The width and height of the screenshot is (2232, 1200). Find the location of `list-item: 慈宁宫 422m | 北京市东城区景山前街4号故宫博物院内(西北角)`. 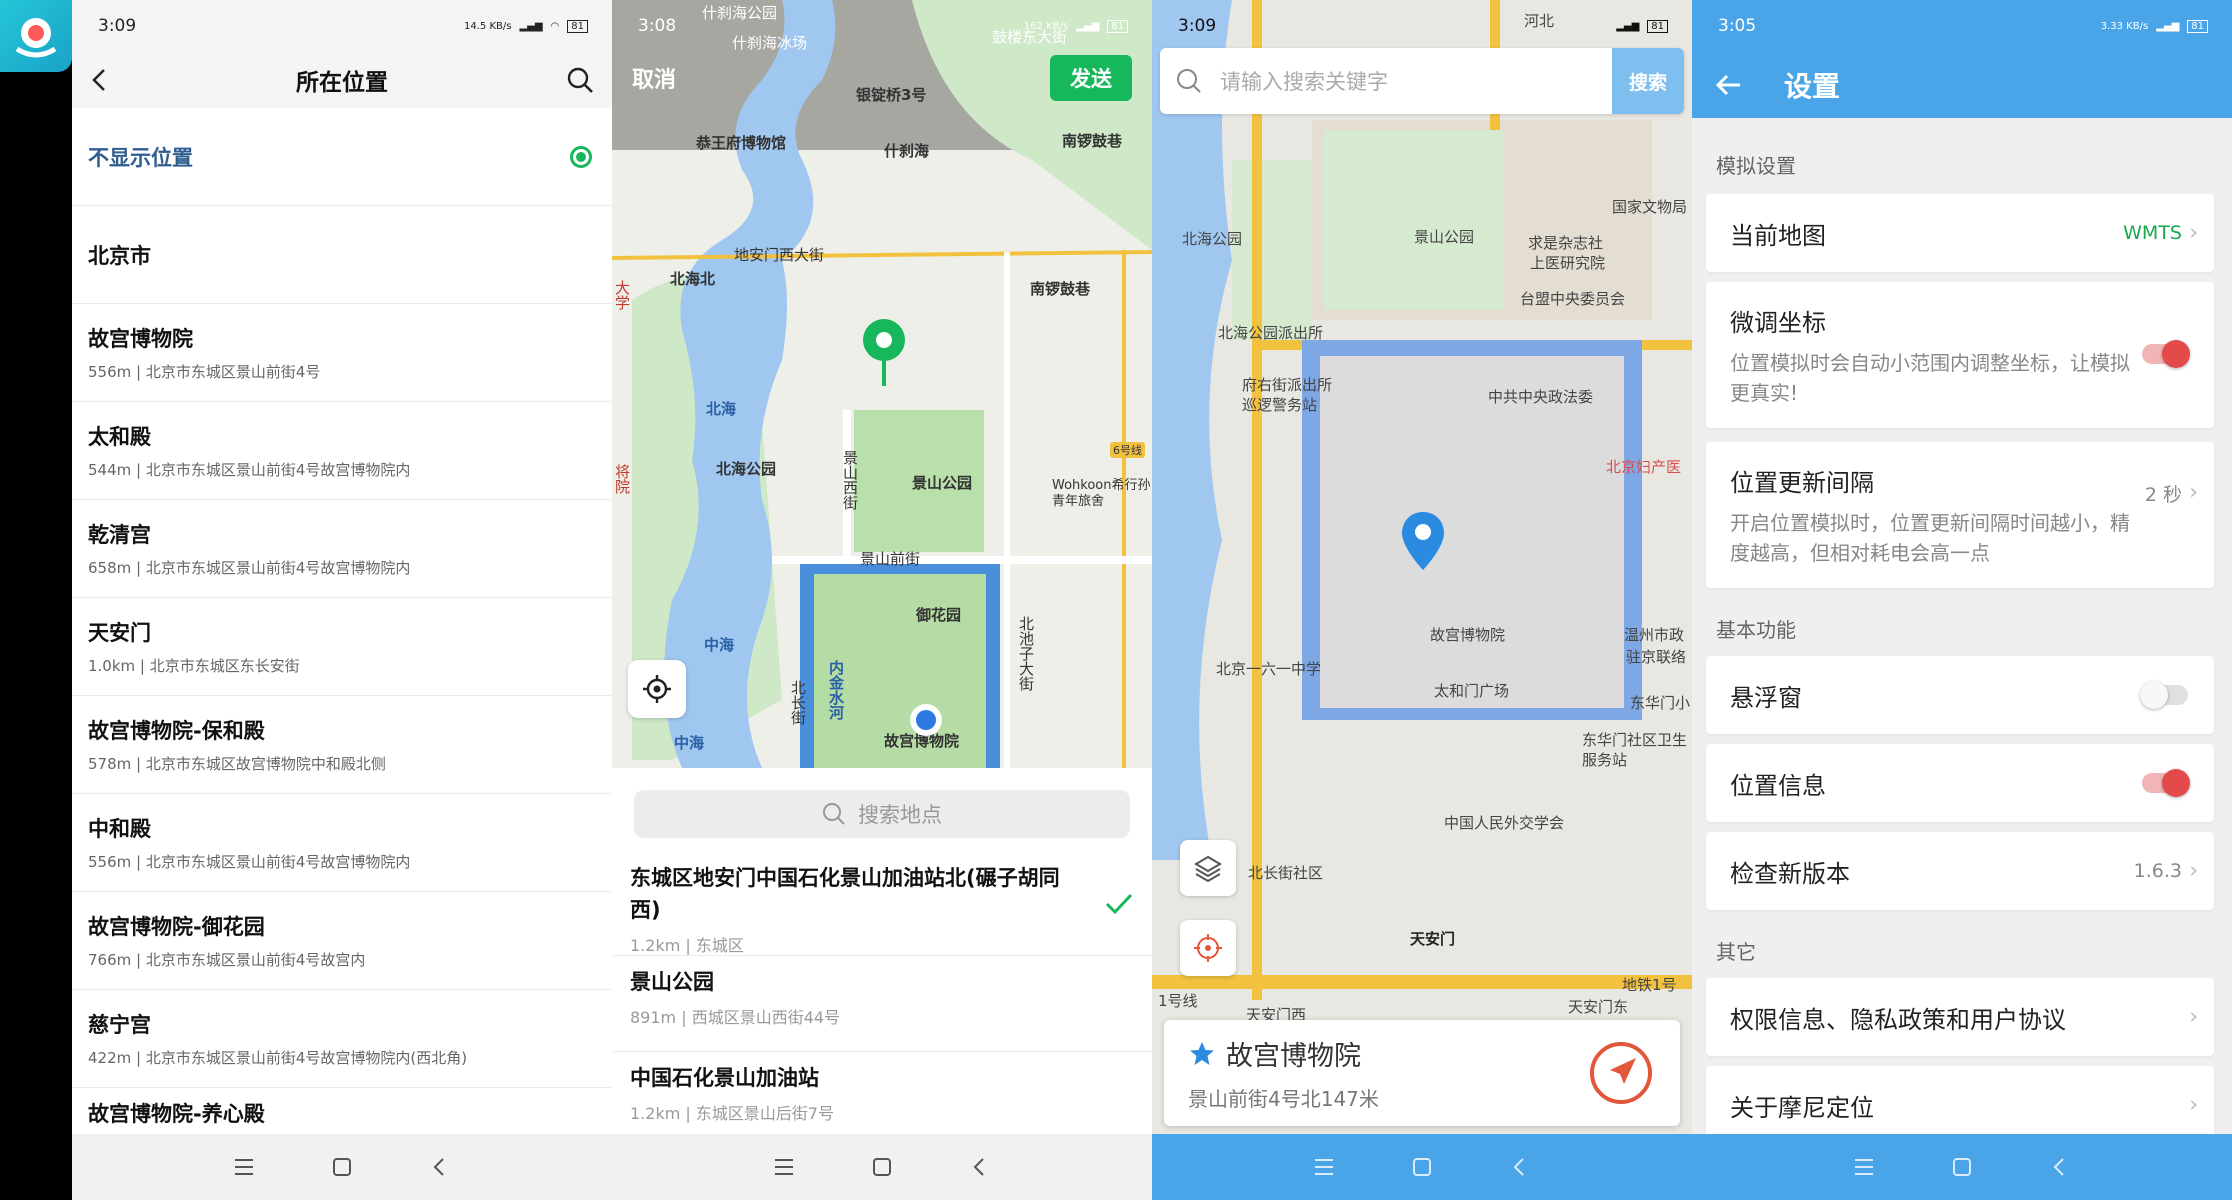

list-item: 慈宁宫 422m | 北京市东城区景山前街4号故宫博物院内(西北角) is located at coordinates (342, 1039).